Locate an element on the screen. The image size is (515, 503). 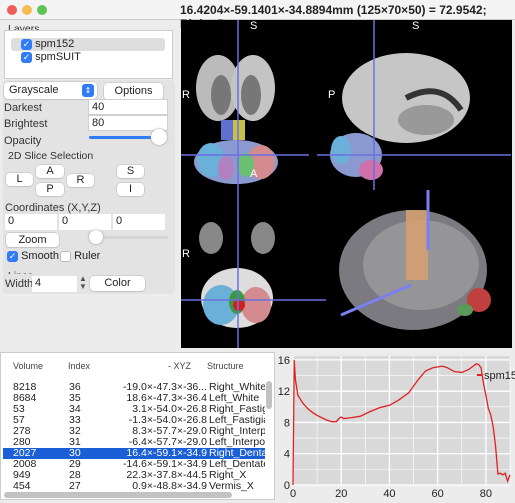
table-row: 949 28 22.3×-37.8×-44.5 Right_X is located at coordinates (134, 475).